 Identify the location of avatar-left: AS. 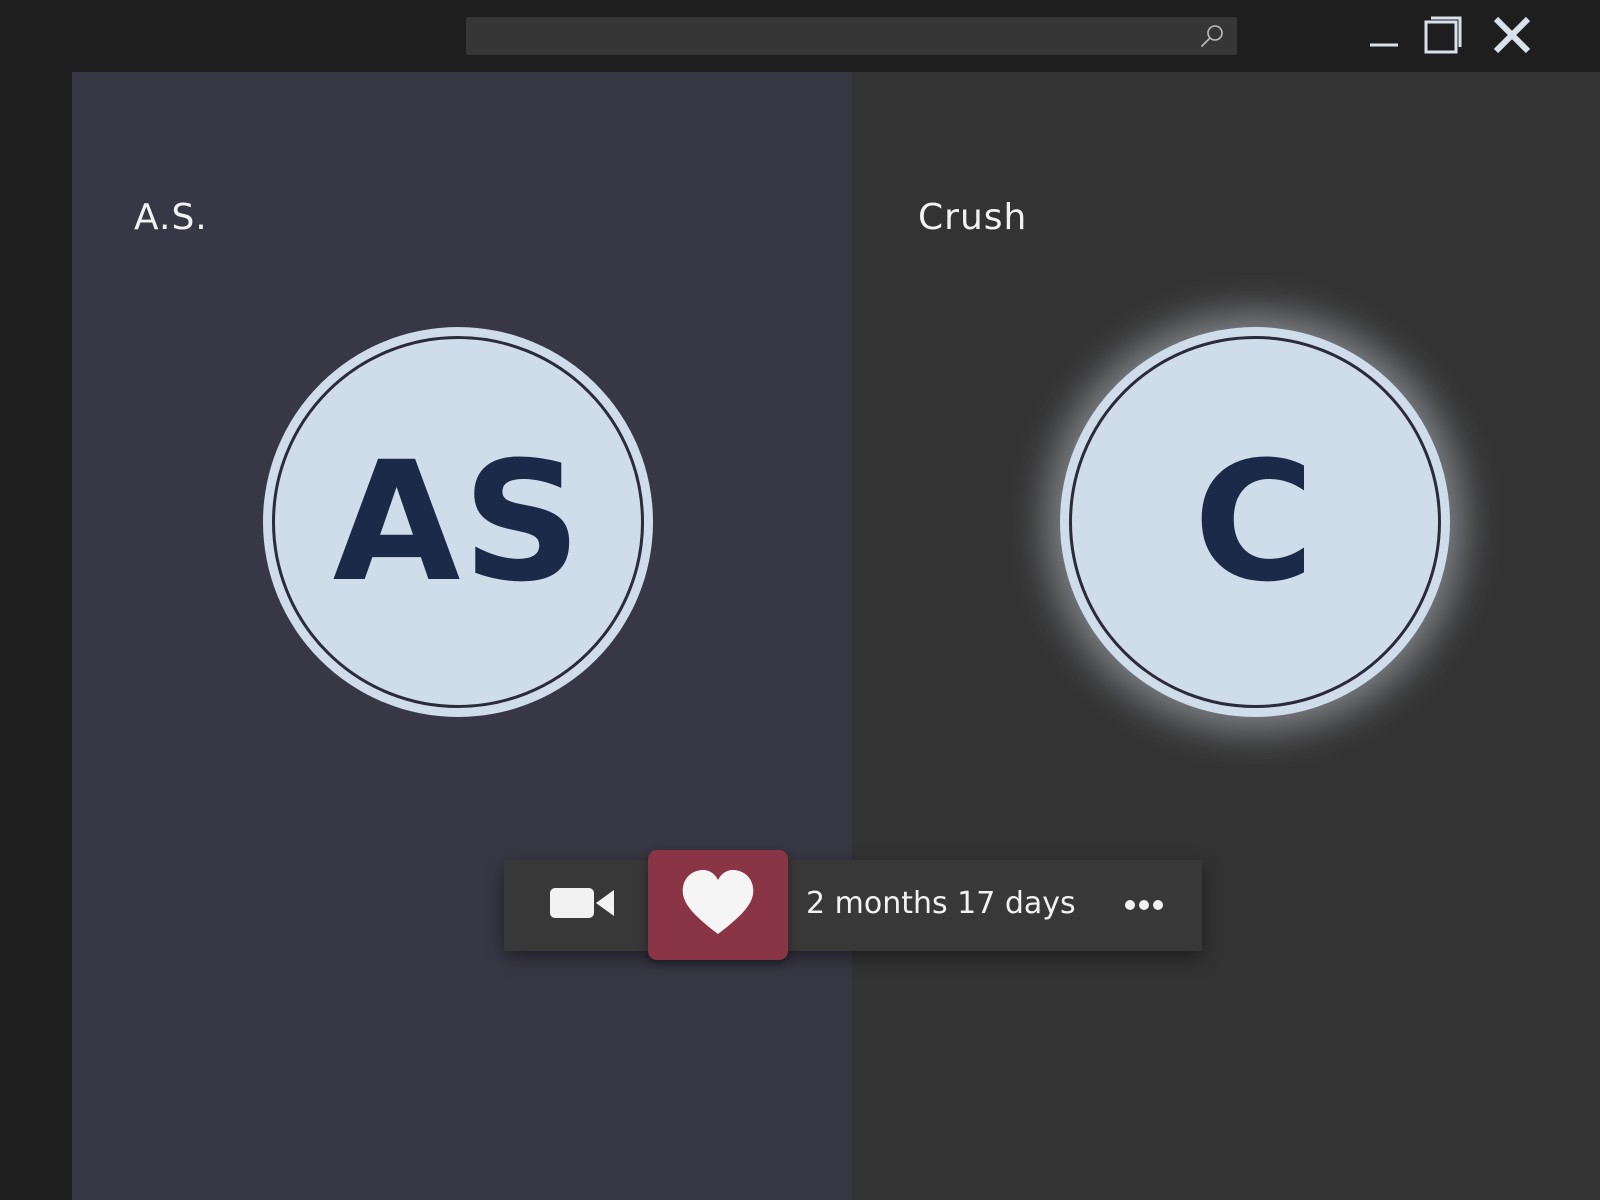
(458, 522).